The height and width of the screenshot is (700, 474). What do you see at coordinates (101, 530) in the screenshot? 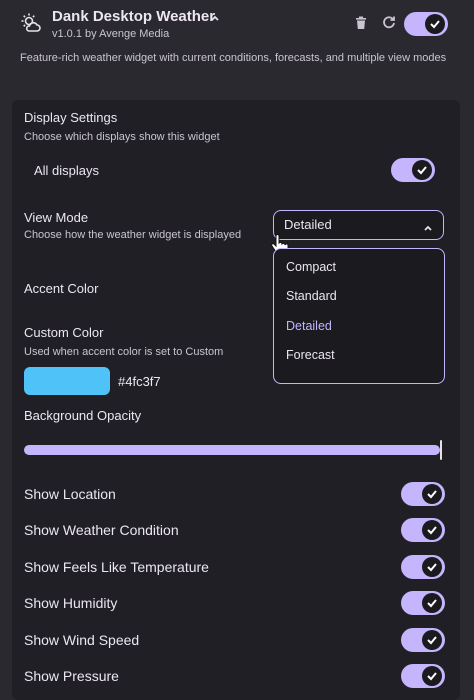
I see `toggle-row-label: Show Weather Condition` at bounding box center [101, 530].